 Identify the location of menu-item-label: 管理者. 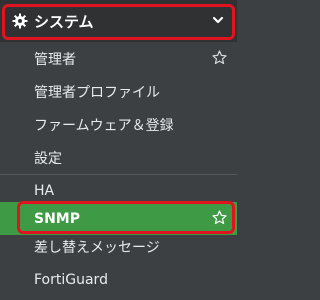
(55, 59).